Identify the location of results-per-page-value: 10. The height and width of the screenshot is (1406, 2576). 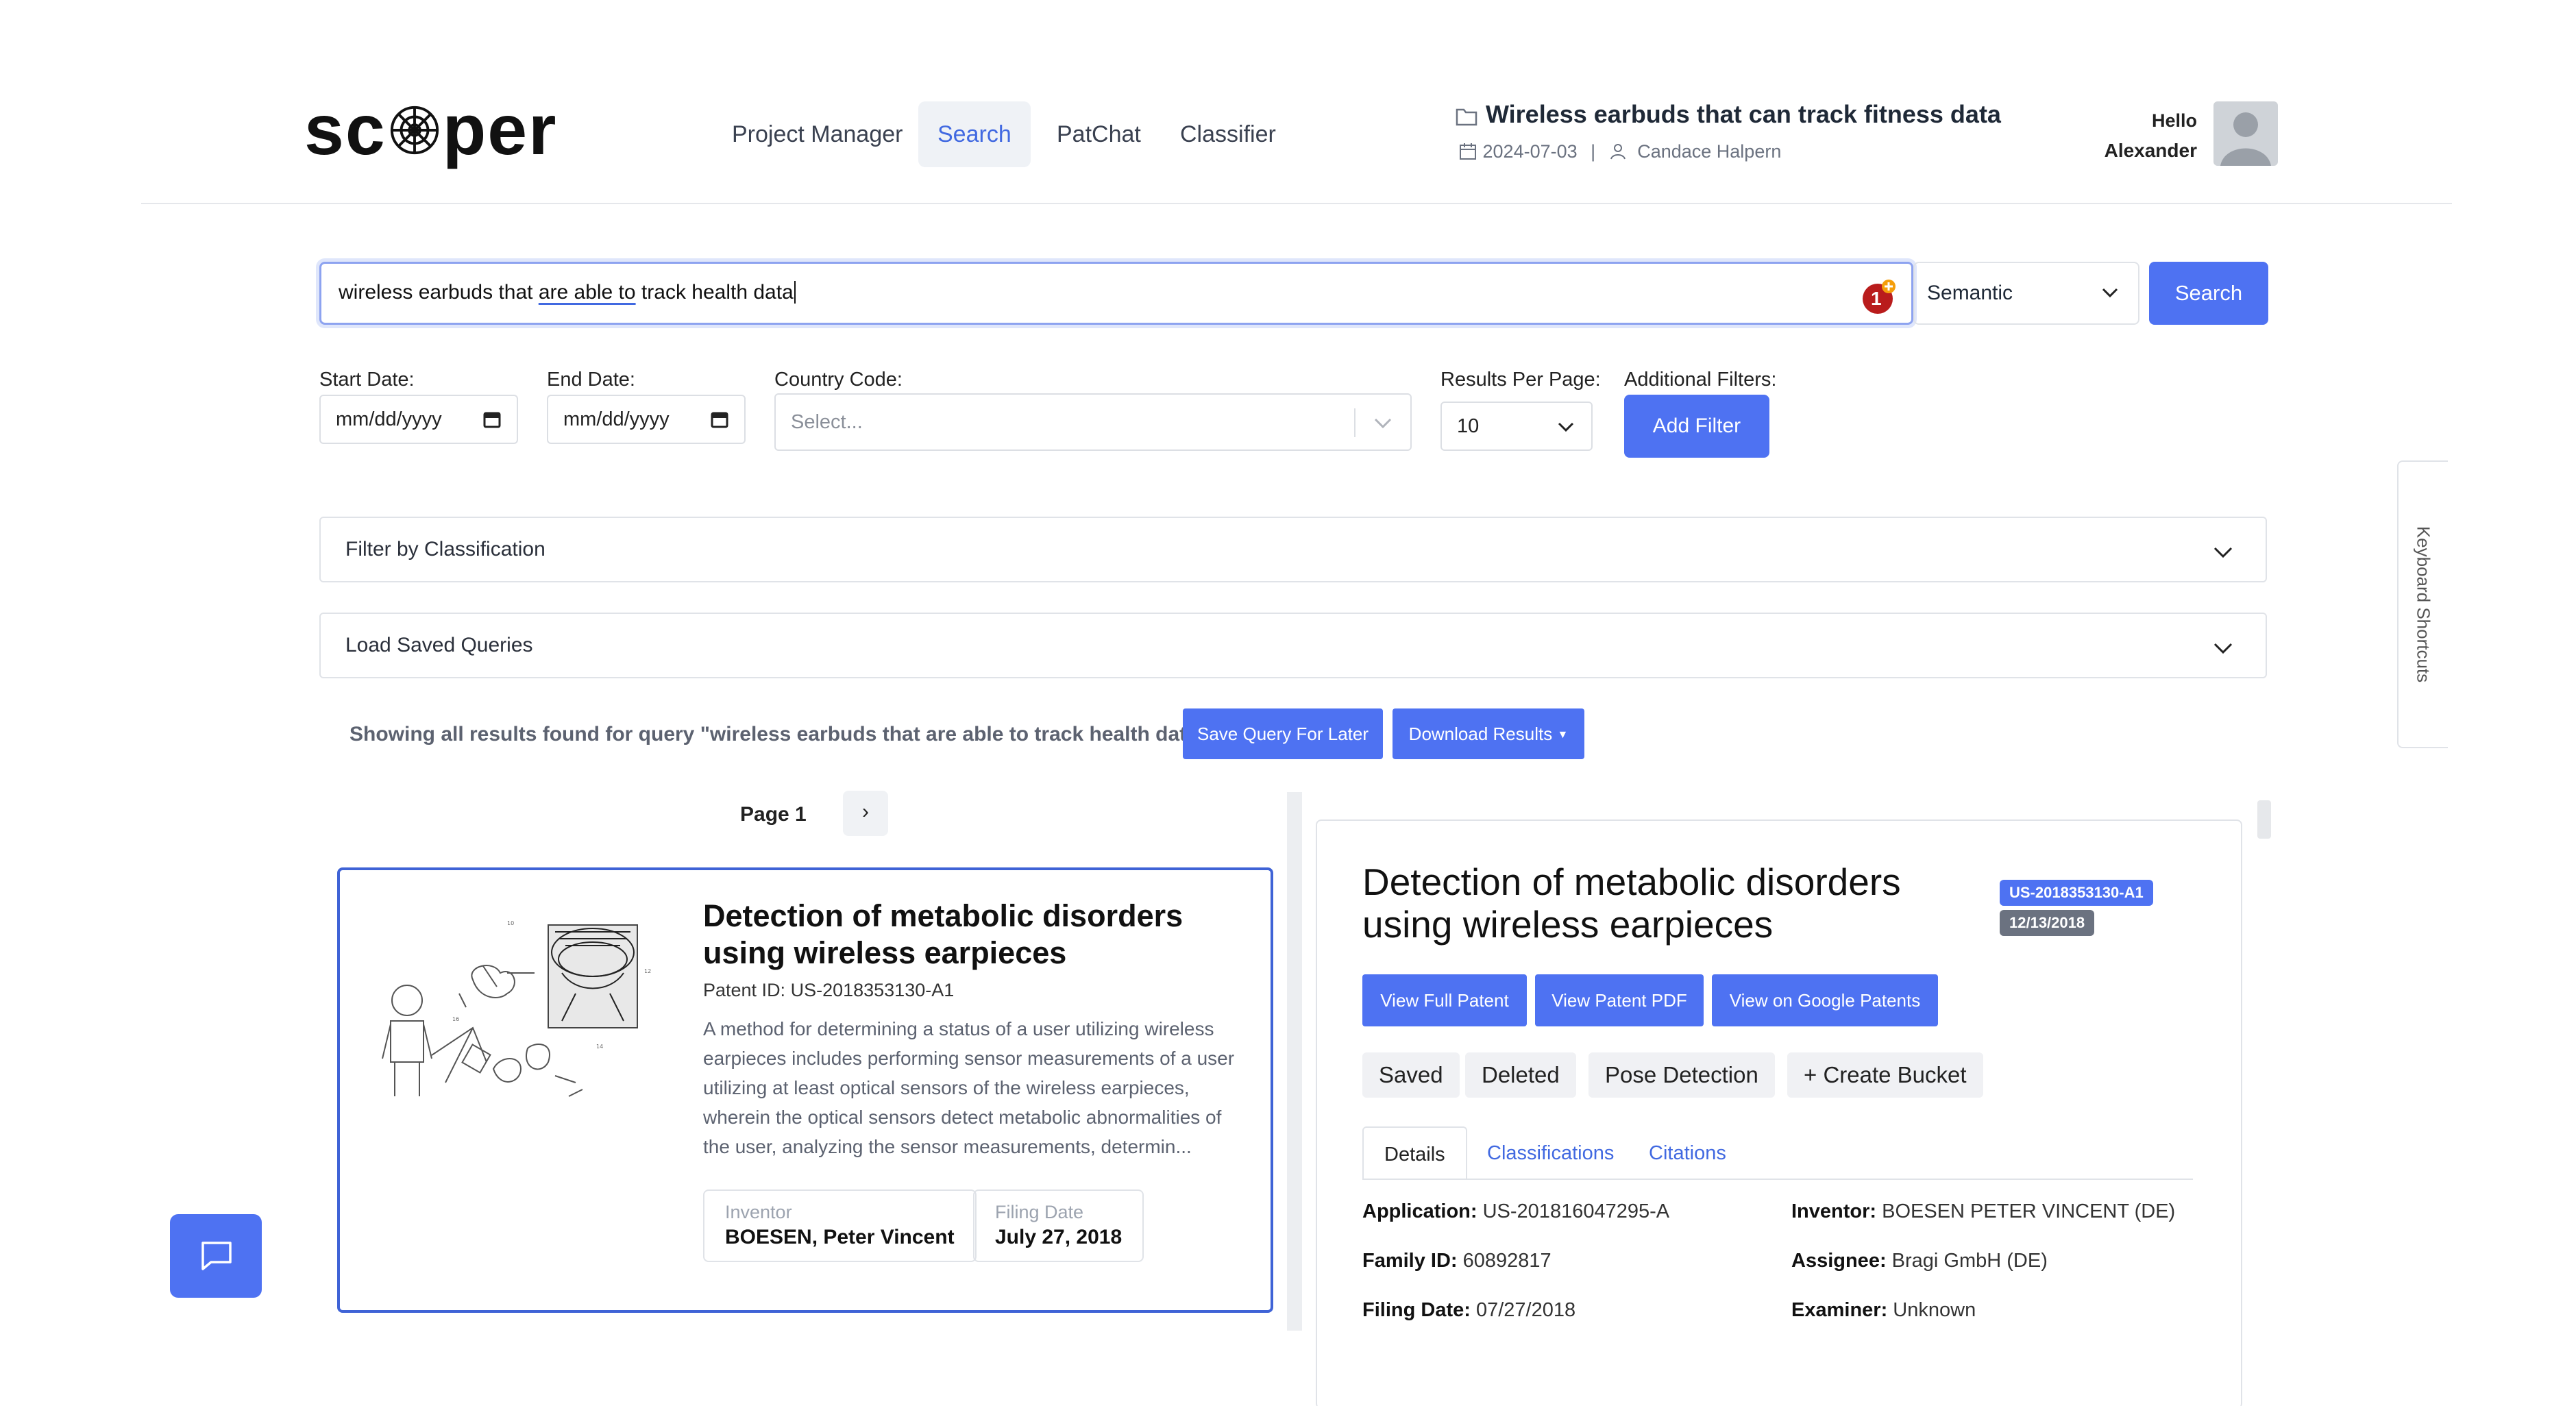
(1469, 426).